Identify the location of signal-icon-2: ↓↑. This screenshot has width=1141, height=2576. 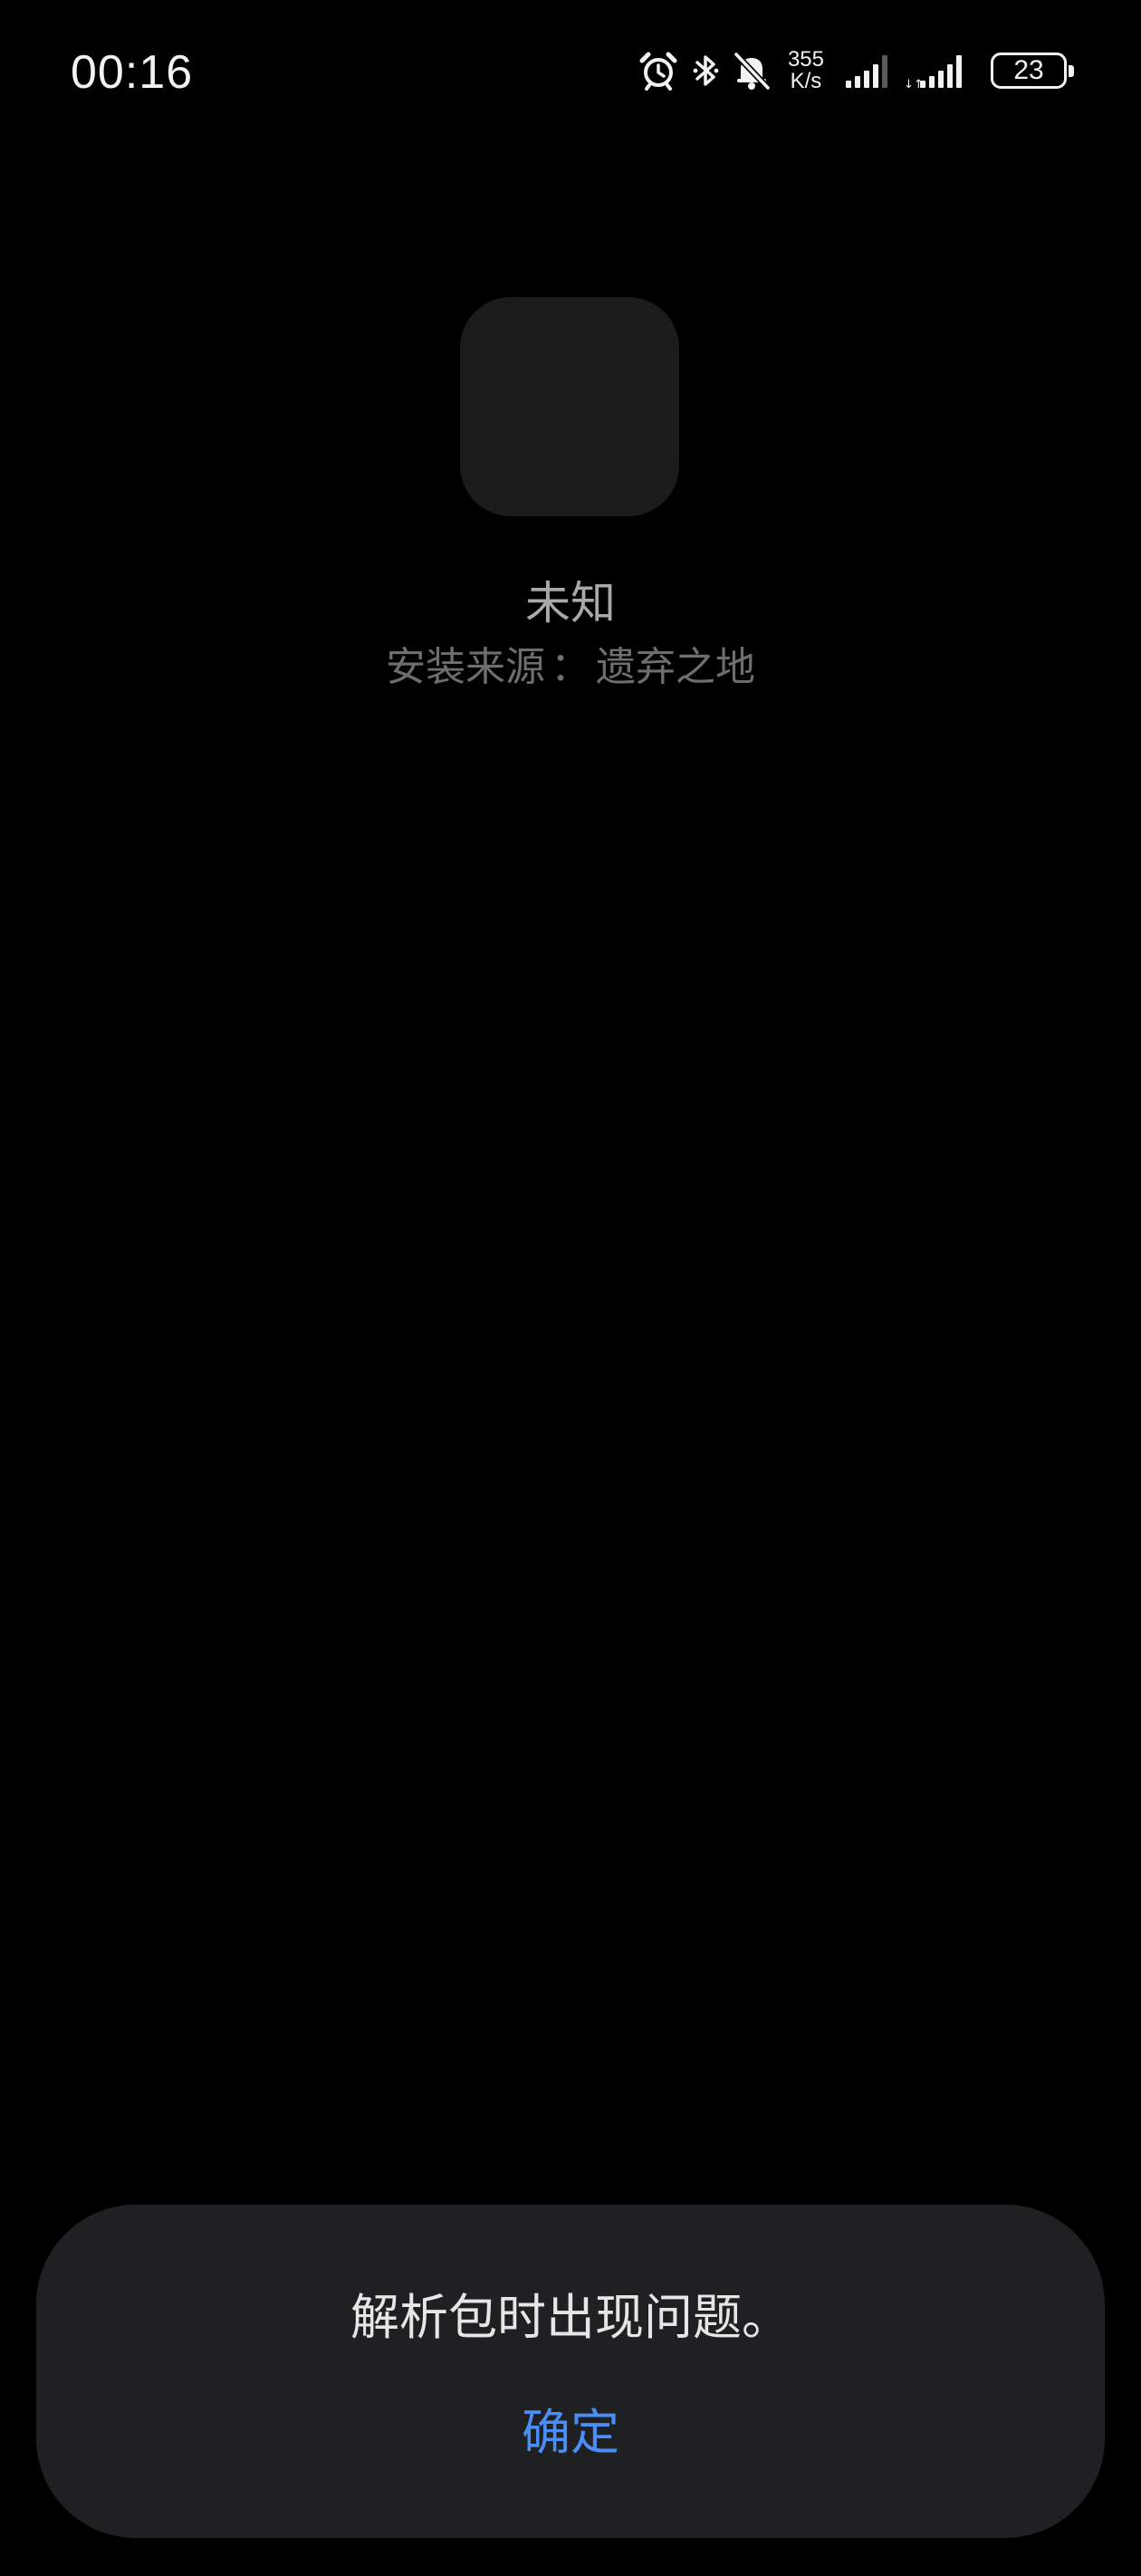
(937, 70).